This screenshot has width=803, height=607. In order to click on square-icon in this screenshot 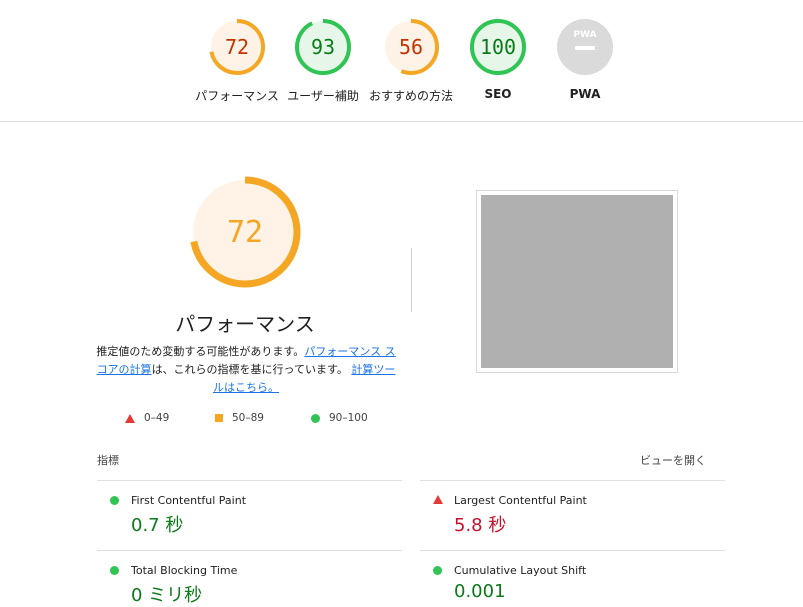, I will do `click(219, 418)`.